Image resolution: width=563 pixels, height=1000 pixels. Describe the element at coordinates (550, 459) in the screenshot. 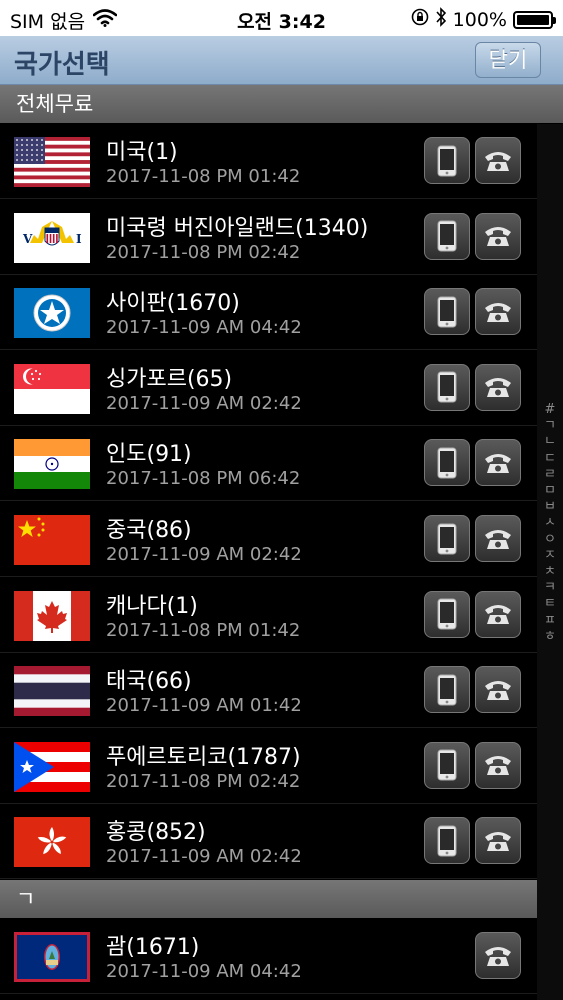

I see `index-letter: ㄷ` at that location.